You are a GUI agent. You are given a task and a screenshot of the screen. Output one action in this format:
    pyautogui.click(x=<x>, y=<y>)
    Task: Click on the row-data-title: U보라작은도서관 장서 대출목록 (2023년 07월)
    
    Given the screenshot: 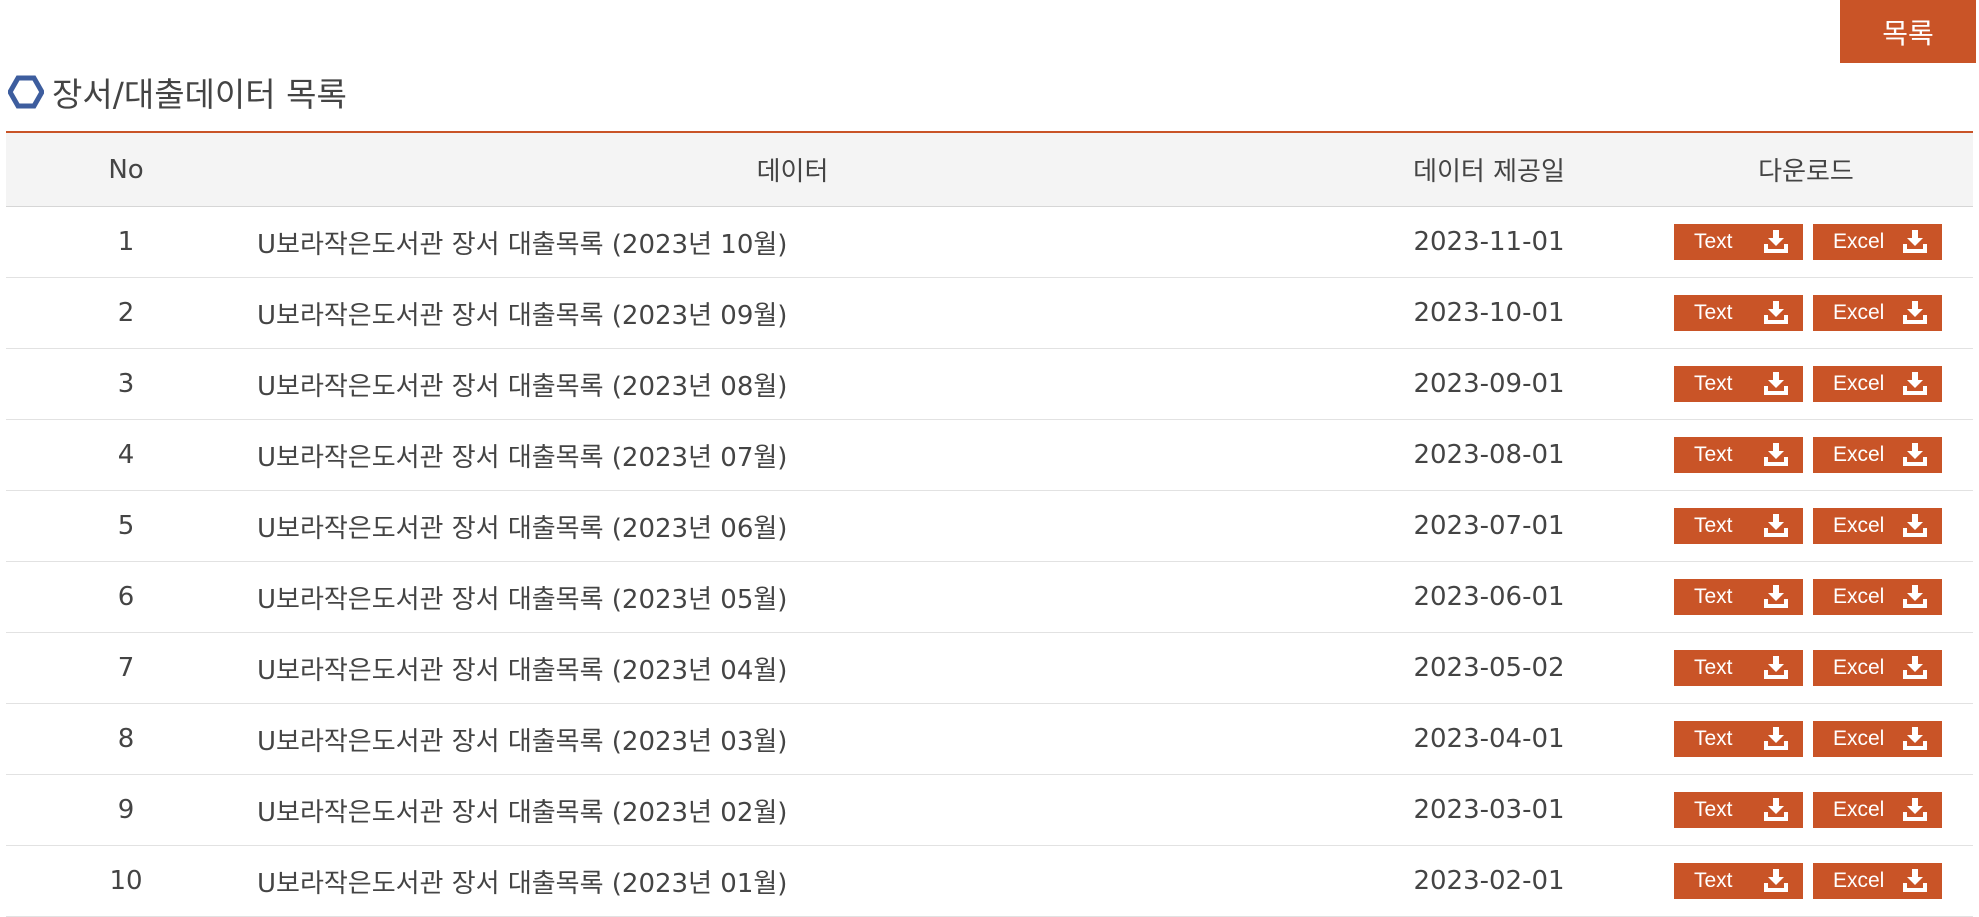 What is the action you would take?
    pyautogui.click(x=792, y=455)
    